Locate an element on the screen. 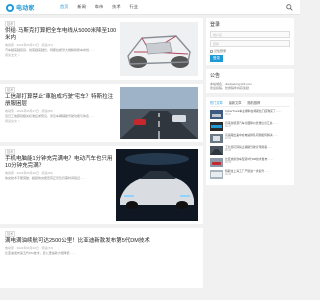 This screenshot has width=320, height=300. remember-row: 记住登录 is located at coordinates (250, 51).